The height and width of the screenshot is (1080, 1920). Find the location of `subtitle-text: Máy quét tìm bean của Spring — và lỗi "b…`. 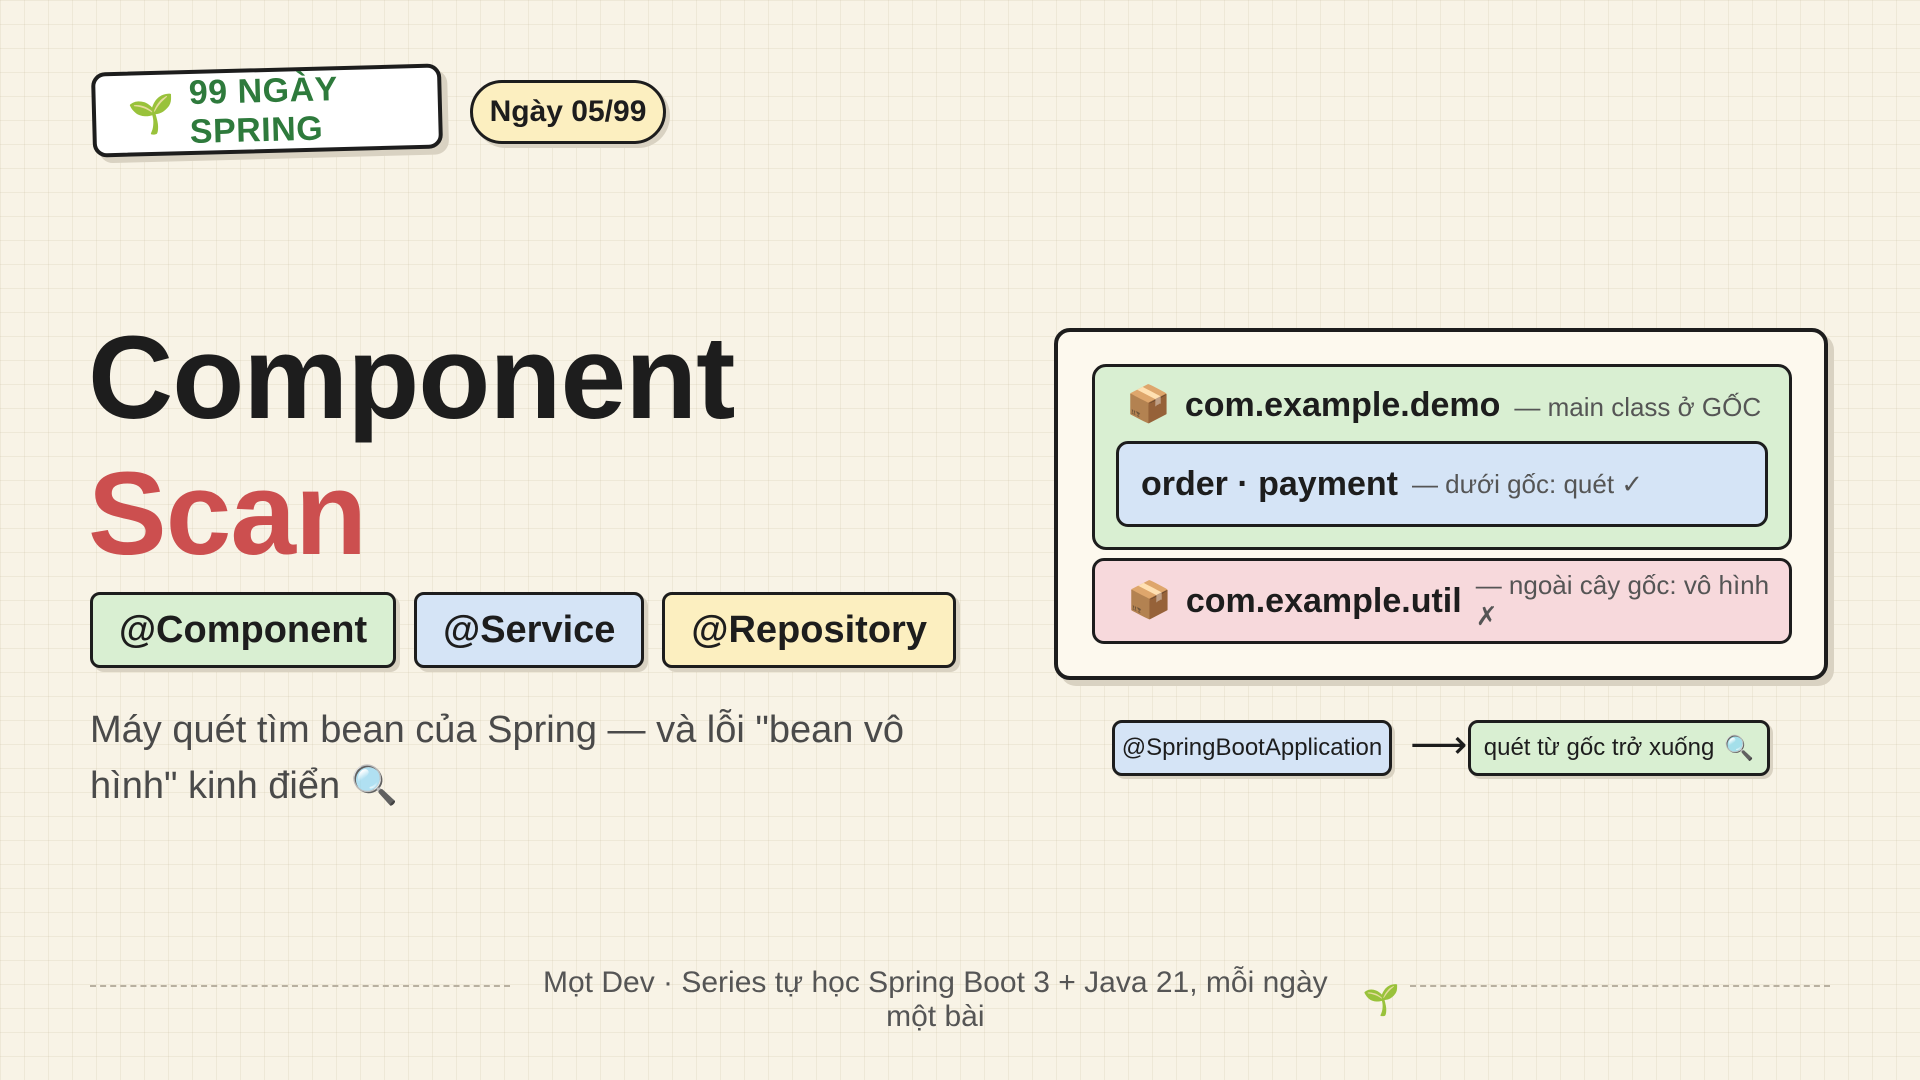

subtitle-text: Máy quét tìm bean của Spring — và lỗi "b… is located at coordinates (497, 758).